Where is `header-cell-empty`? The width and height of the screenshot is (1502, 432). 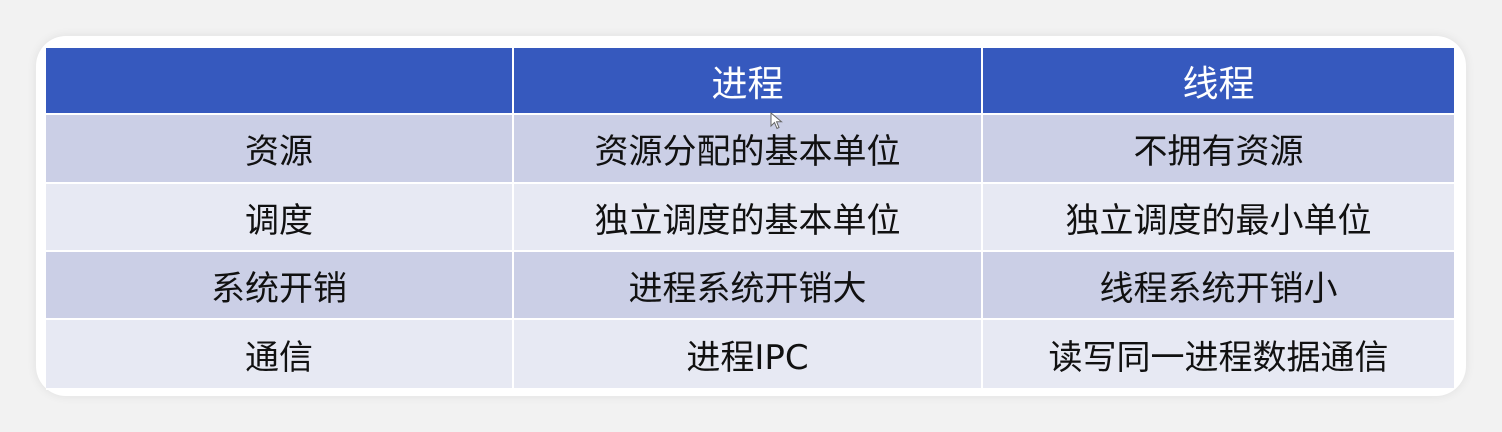
header-cell-empty is located at coordinates (280, 81).